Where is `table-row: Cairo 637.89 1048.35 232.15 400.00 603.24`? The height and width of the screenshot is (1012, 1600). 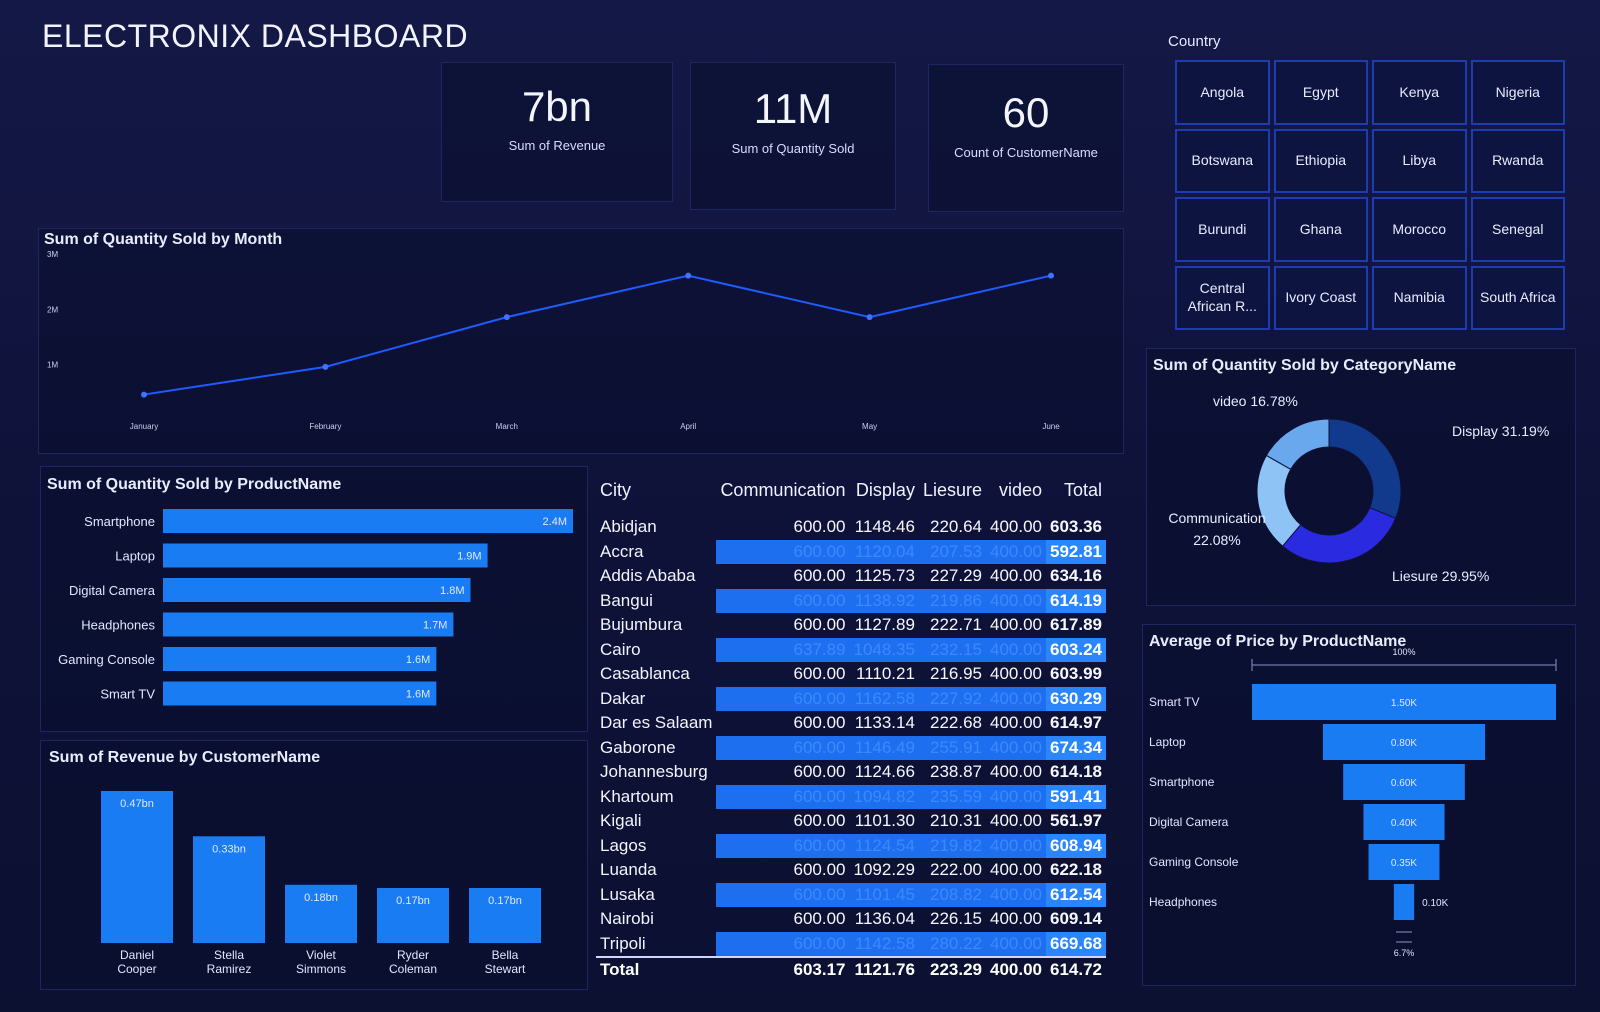 table-row: Cairo 637.89 1048.35 232.15 400.00 603.24 is located at coordinates (851, 649).